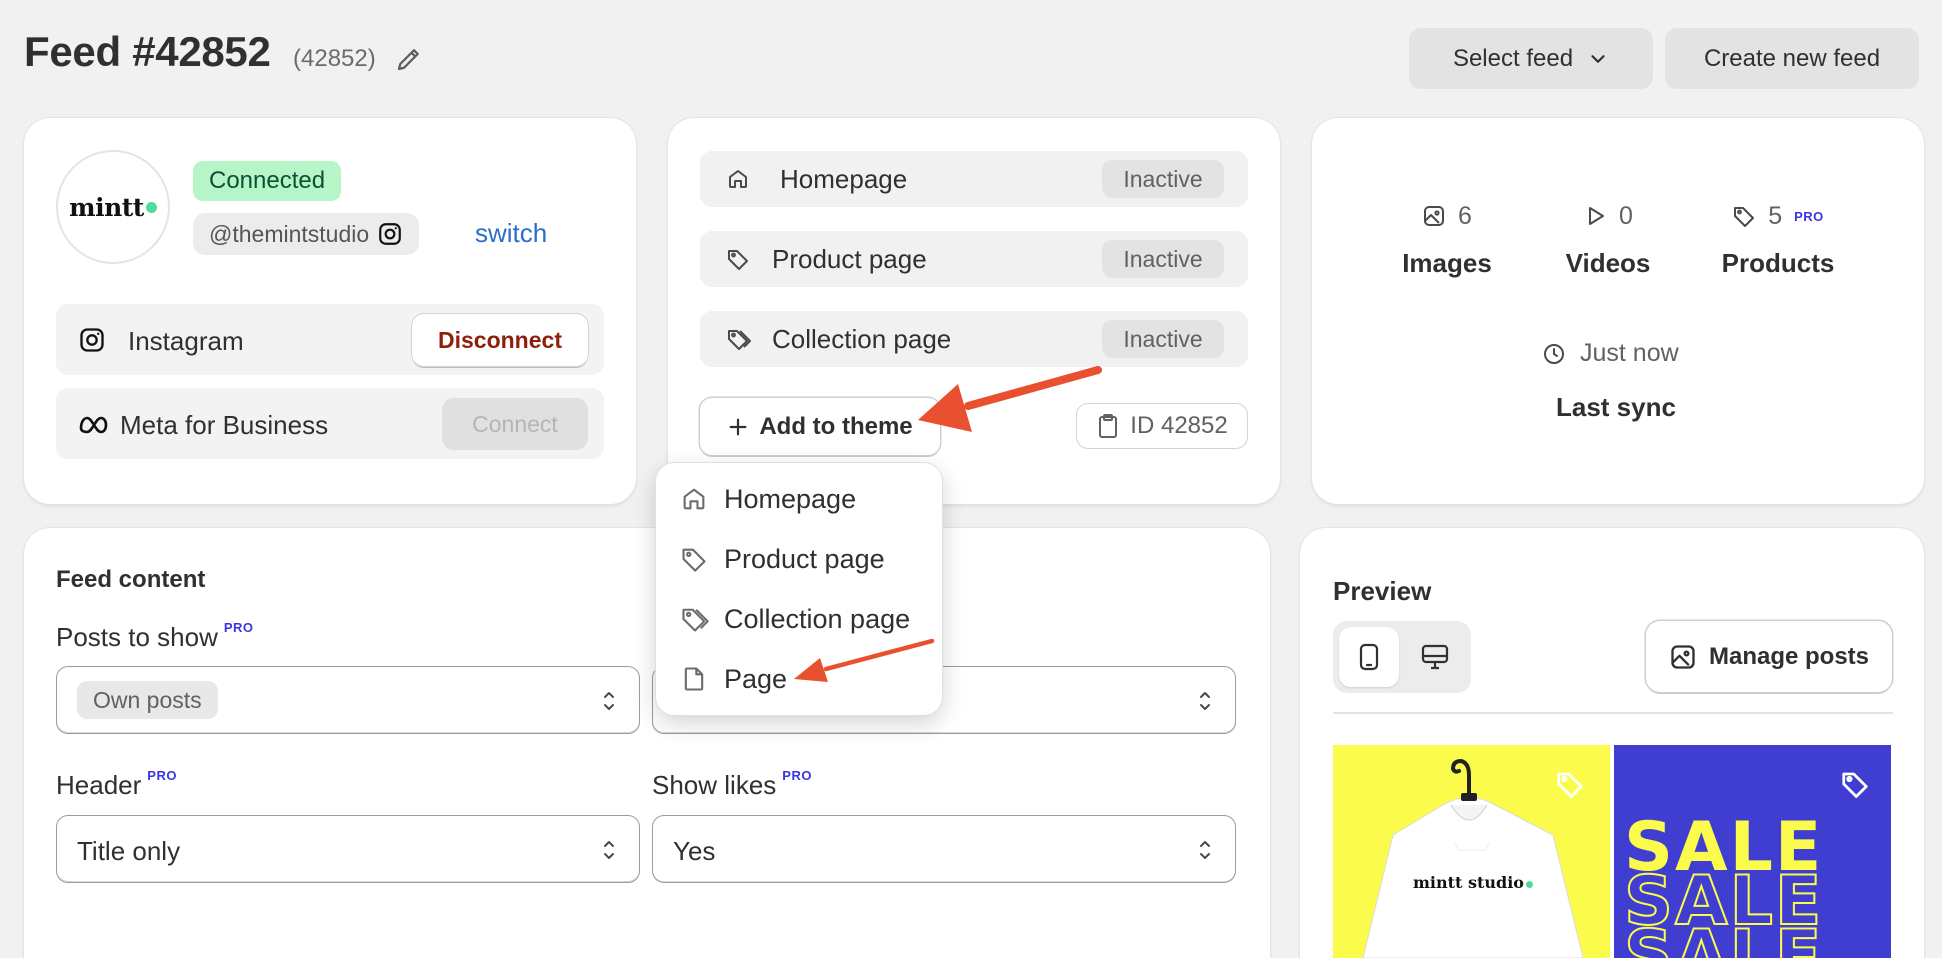 The image size is (1942, 958). What do you see at coordinates (1447, 238) in the screenshot?
I see `stat-images: 6 Images` at bounding box center [1447, 238].